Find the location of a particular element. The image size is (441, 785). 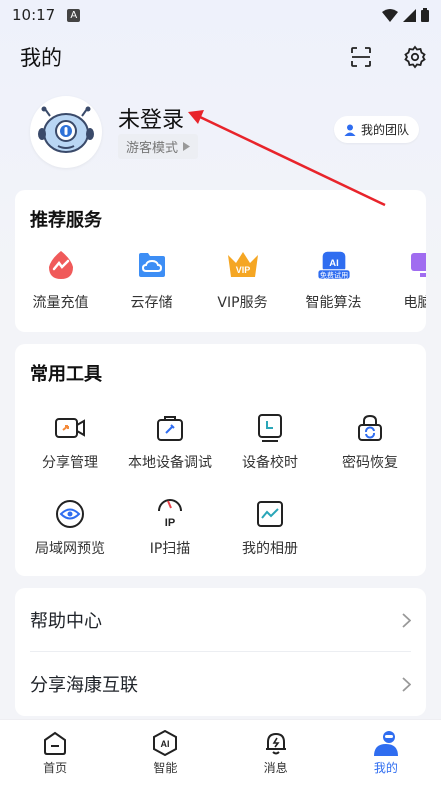

ip-scan-label: IP扫描 is located at coordinates (170, 549).